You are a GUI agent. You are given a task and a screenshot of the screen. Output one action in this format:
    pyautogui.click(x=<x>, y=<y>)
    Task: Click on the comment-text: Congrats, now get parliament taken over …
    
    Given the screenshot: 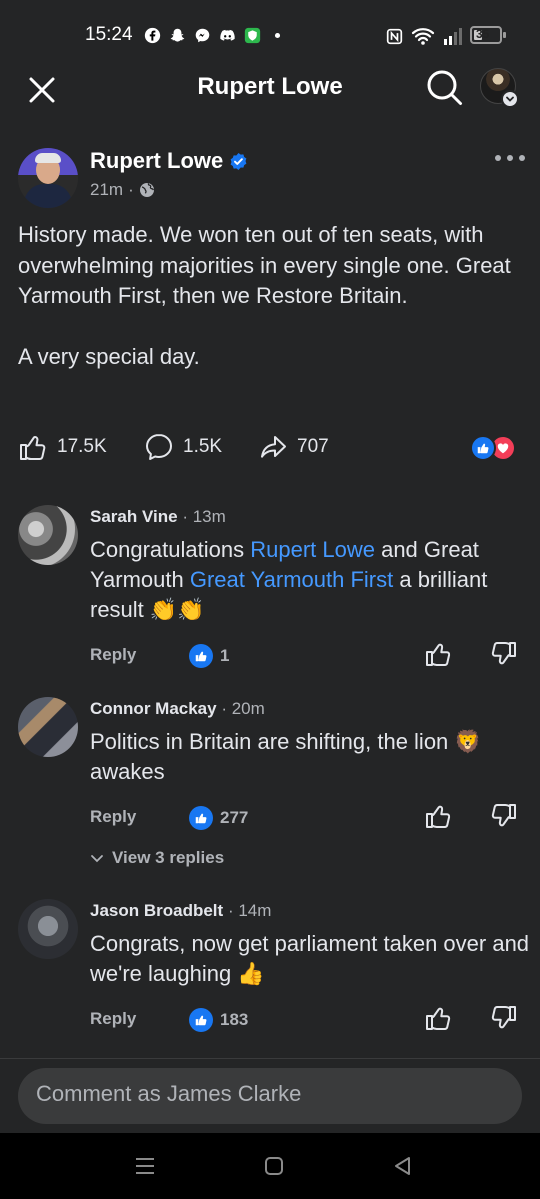 What is the action you would take?
    pyautogui.click(x=310, y=958)
    